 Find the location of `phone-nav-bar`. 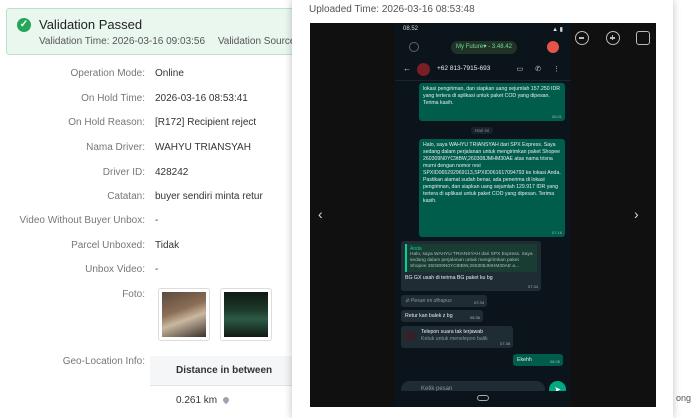

phone-nav-bar is located at coordinates (483, 399).